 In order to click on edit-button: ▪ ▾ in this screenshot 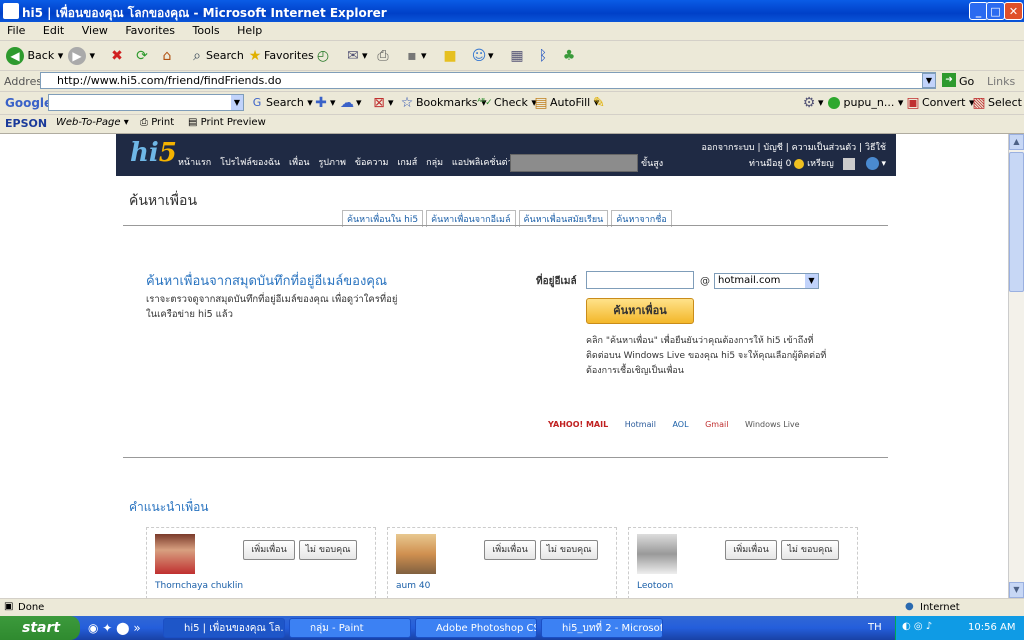, I will do `click(414, 56)`.